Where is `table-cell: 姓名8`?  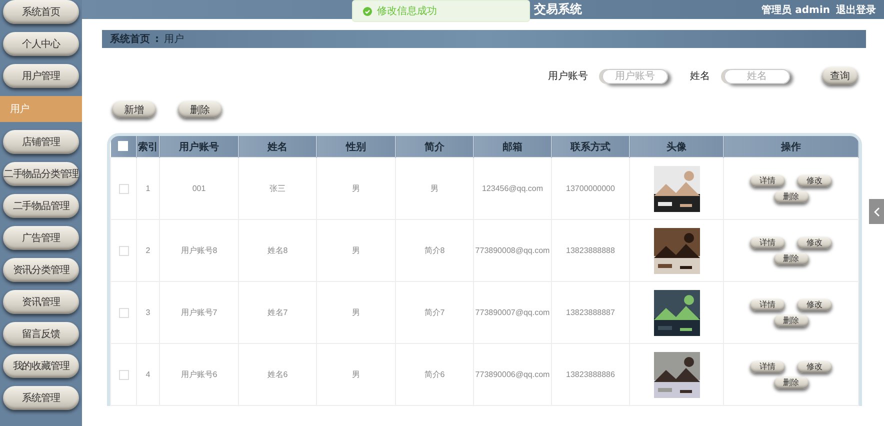
table-cell: 姓名8 is located at coordinates (277, 251).